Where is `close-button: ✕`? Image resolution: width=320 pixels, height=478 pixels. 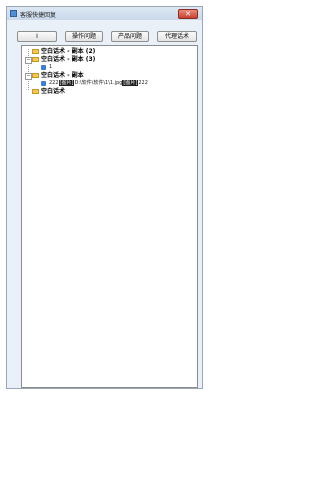
close-button: ✕ is located at coordinates (188, 14).